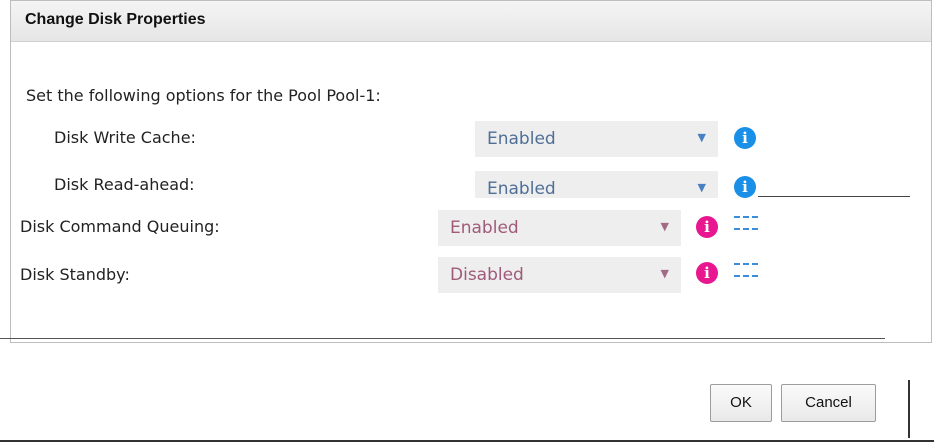 The image size is (934, 445). I want to click on disk-command-queuing-value: Enabled, so click(484, 228).